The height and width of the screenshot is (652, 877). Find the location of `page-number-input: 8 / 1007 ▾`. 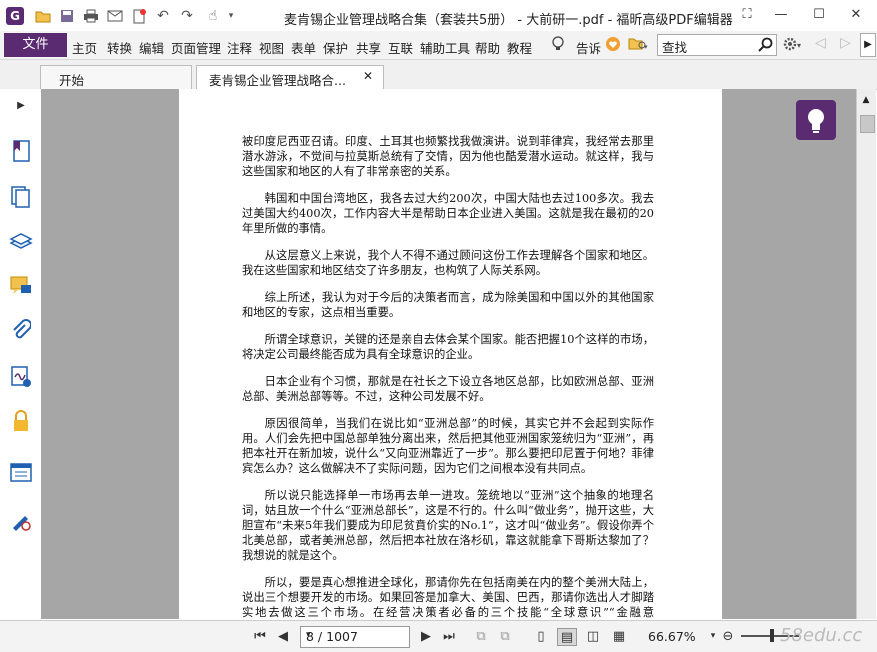

page-number-input: 8 / 1007 ▾ is located at coordinates (355, 637).